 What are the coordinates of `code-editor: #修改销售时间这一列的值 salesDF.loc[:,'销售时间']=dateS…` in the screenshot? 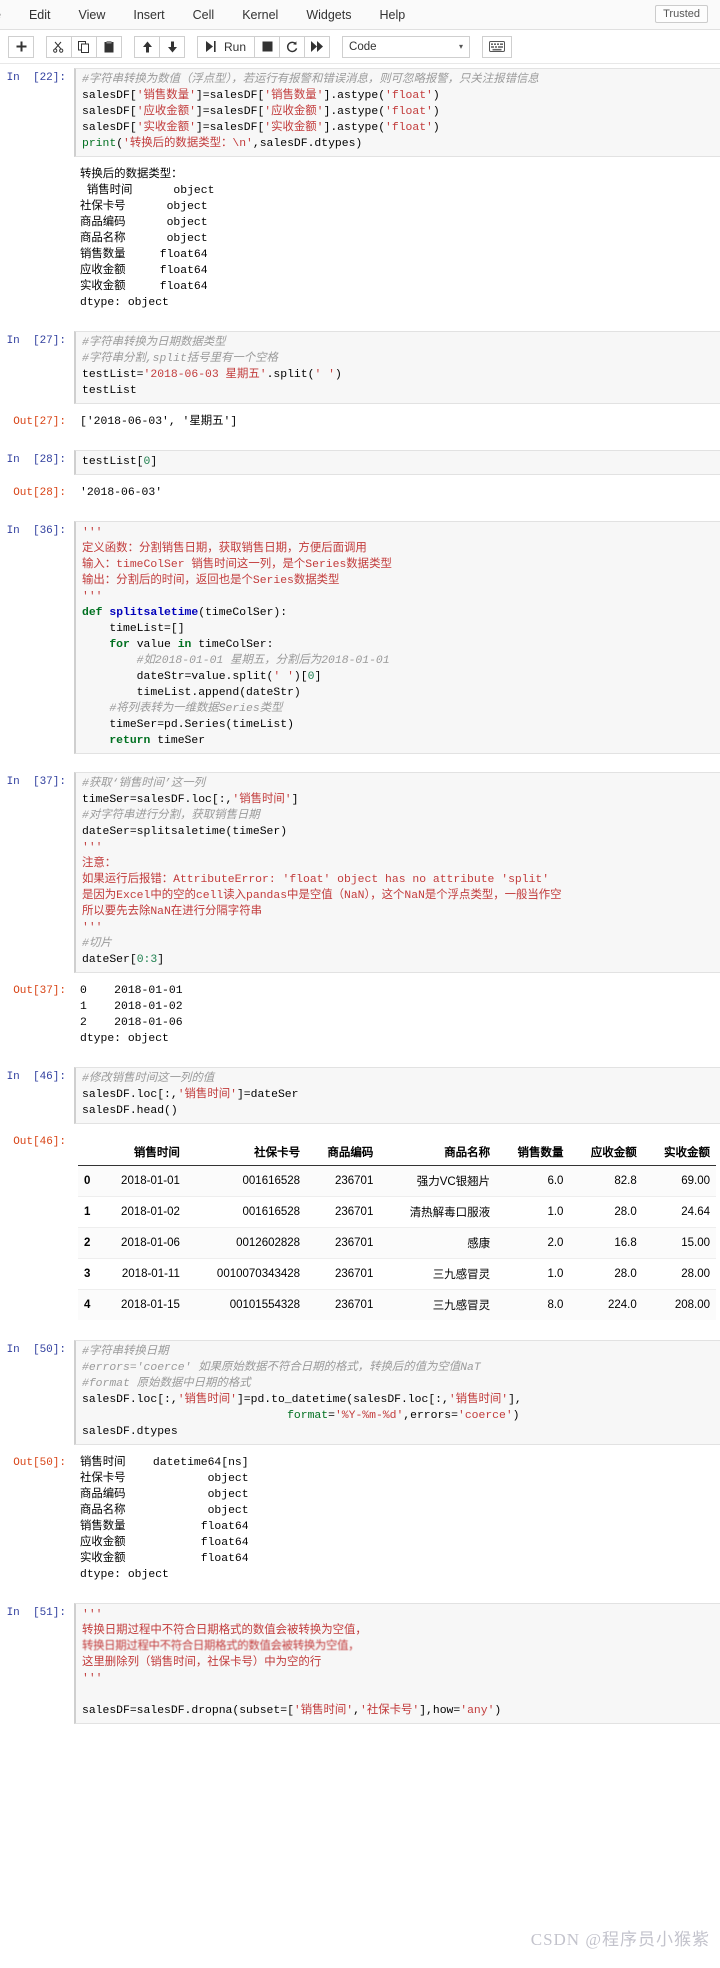 It's located at (397, 1095).